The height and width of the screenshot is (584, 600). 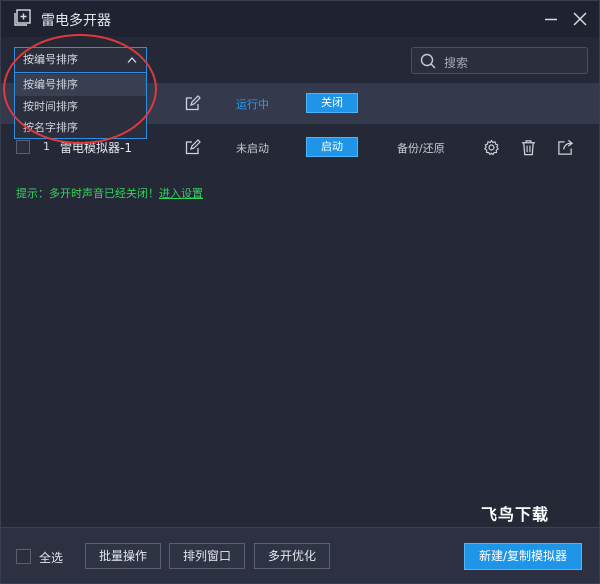 I want to click on multi-optimize-button: 多开优化, so click(x=292, y=556).